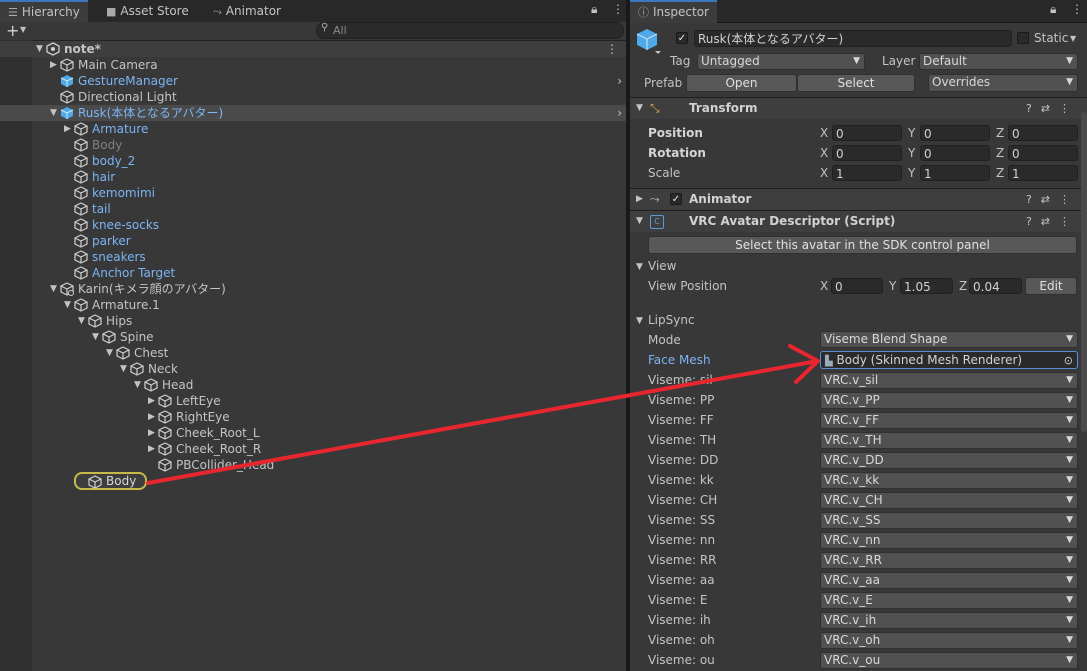 The image size is (1087, 671). I want to click on transform-z-field: 1, so click(1043, 173).